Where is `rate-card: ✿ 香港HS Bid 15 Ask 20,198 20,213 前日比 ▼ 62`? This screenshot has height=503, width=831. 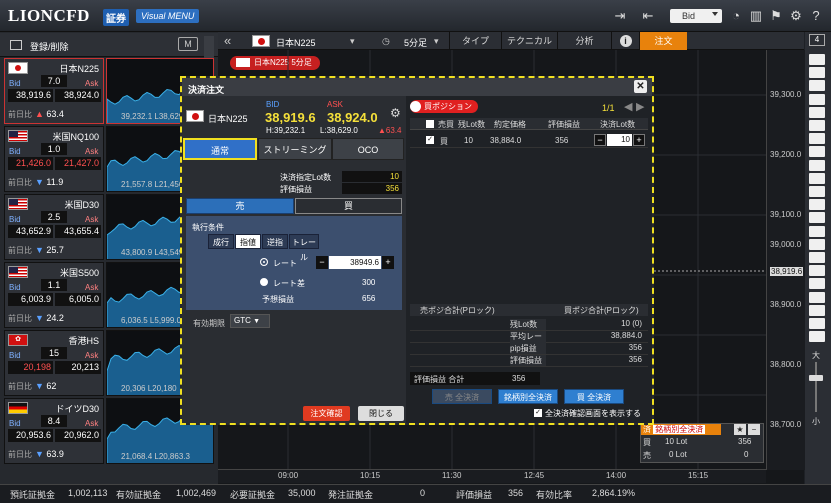
rate-card: ✿ 香港HS Bid 15 Ask 20,198 20,213 前日比 ▼ 62 is located at coordinates (54, 363).